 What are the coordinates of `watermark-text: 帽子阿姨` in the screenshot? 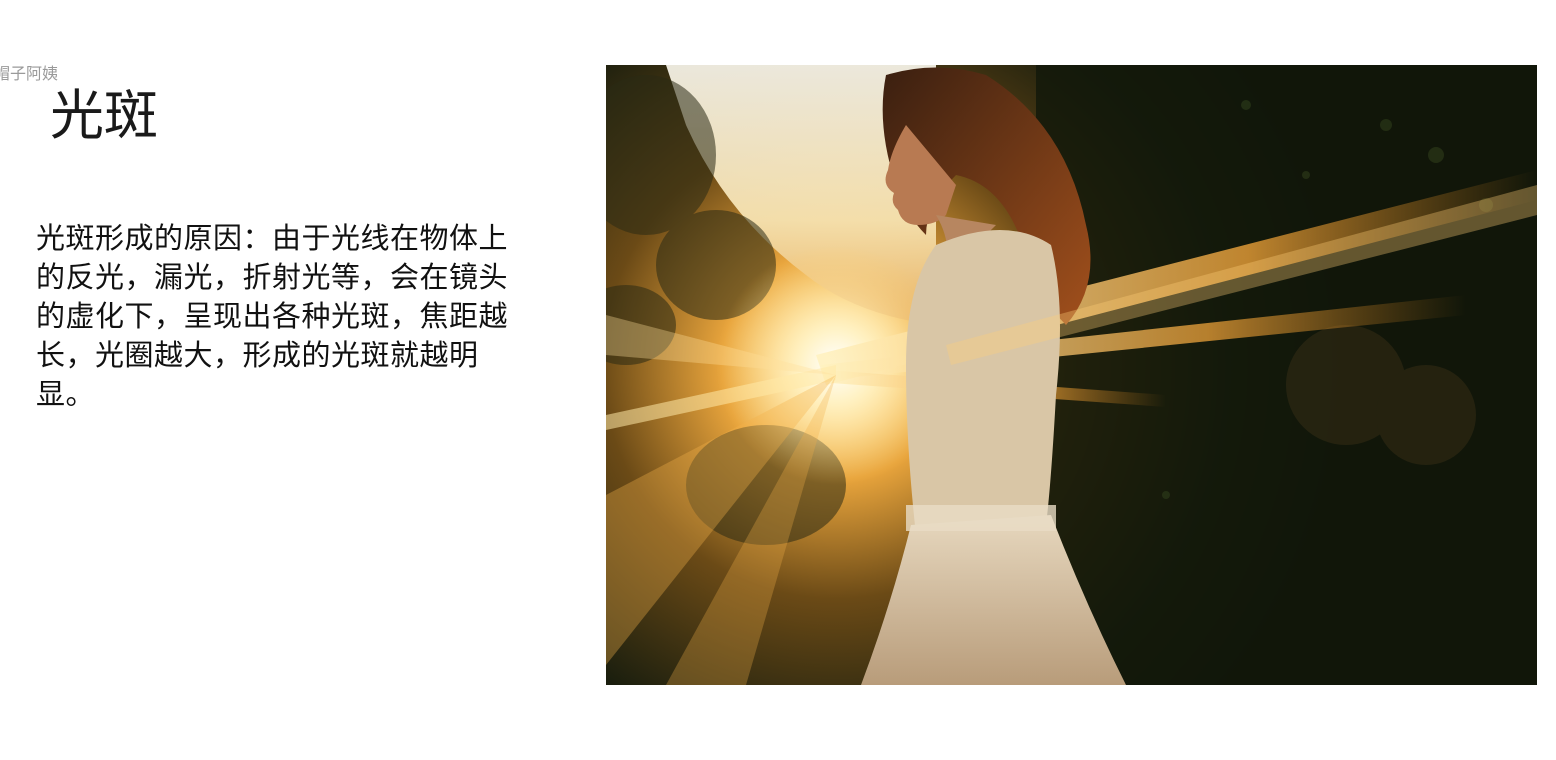 It's located at (29, 73).